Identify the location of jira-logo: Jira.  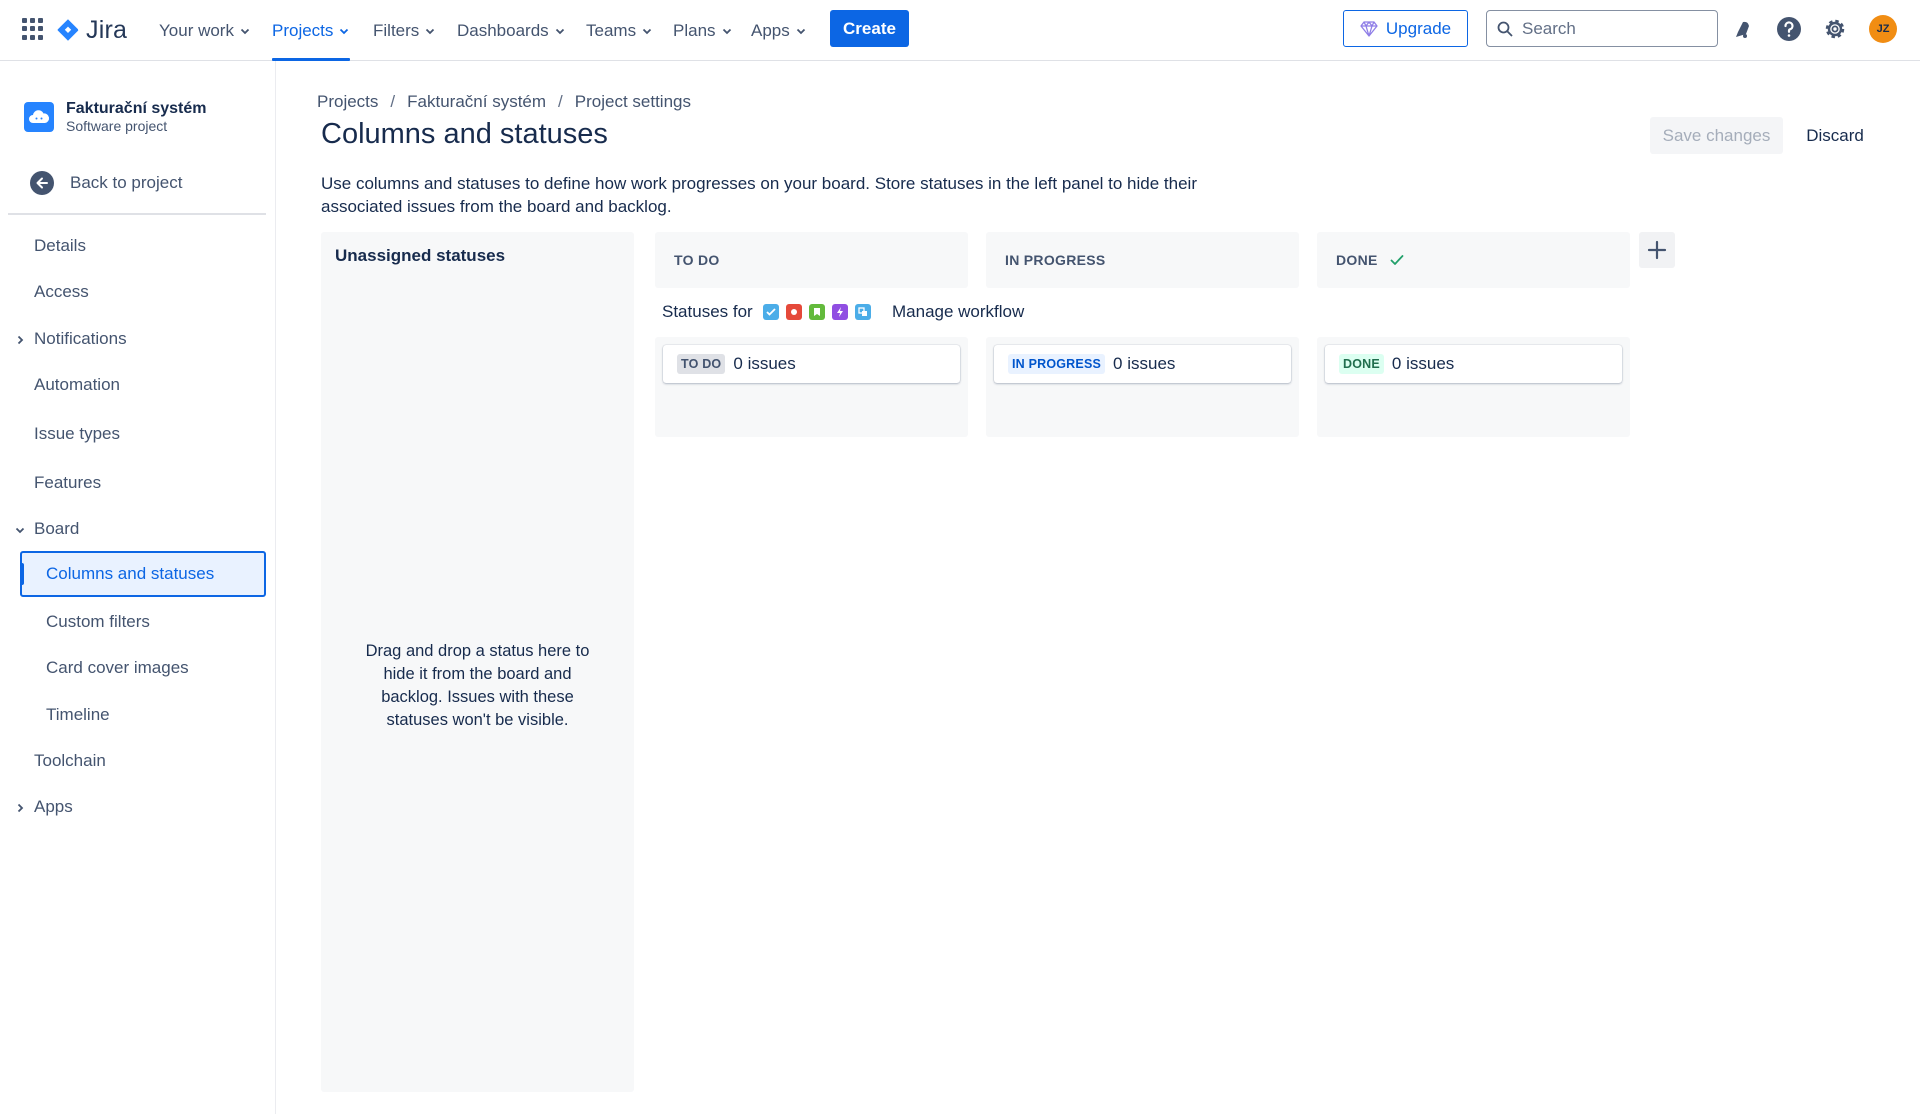
(91, 30).